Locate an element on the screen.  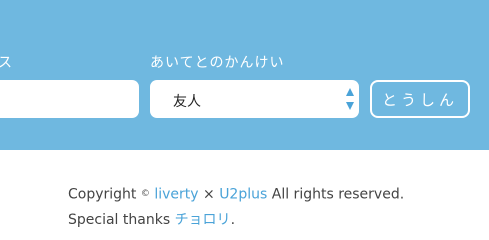
select-selected-value: 友人 is located at coordinates (187, 102).